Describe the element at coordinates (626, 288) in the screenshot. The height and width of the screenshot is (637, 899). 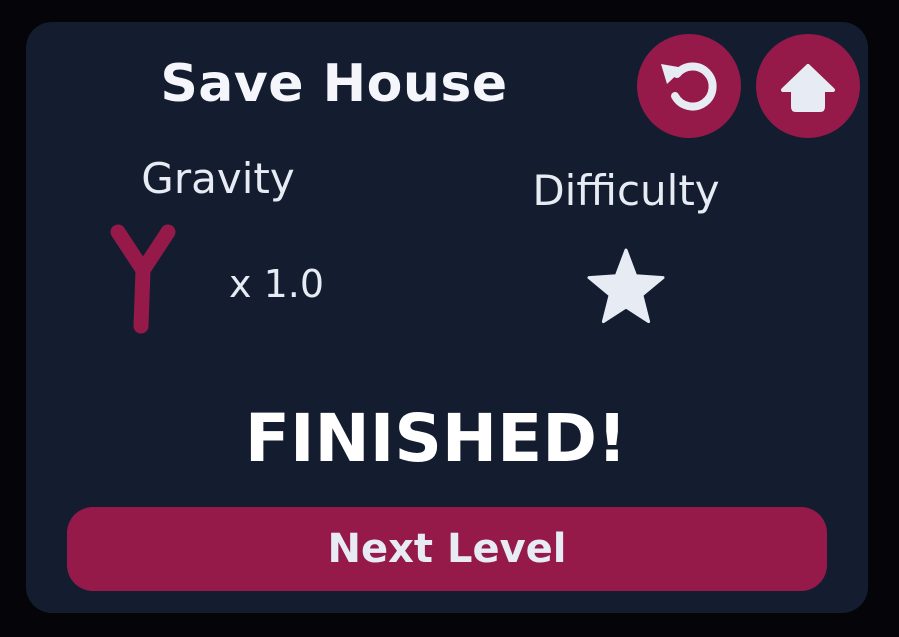
I see `difficulty-star-icon` at that location.